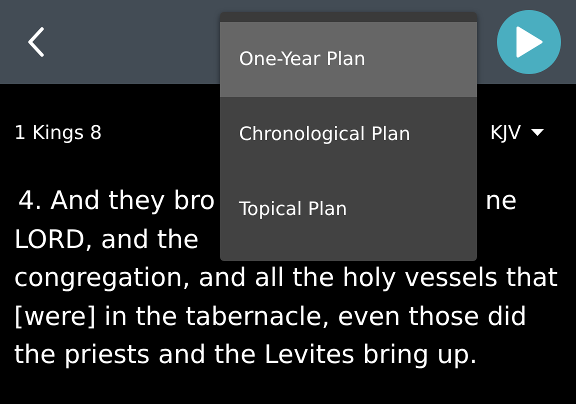 Image resolution: width=576 pixels, height=404 pixels. I want to click on verse-text: the priests and the Levites bring up., so click(246, 355).